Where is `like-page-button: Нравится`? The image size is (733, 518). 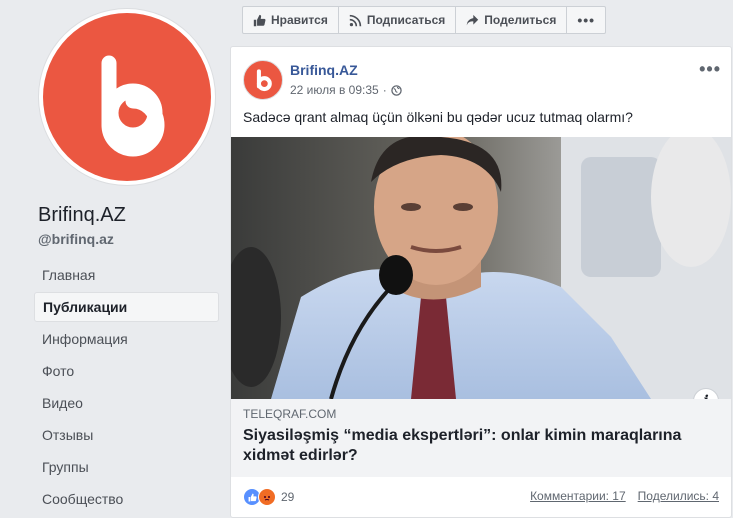 like-page-button: Нравится is located at coordinates (291, 20).